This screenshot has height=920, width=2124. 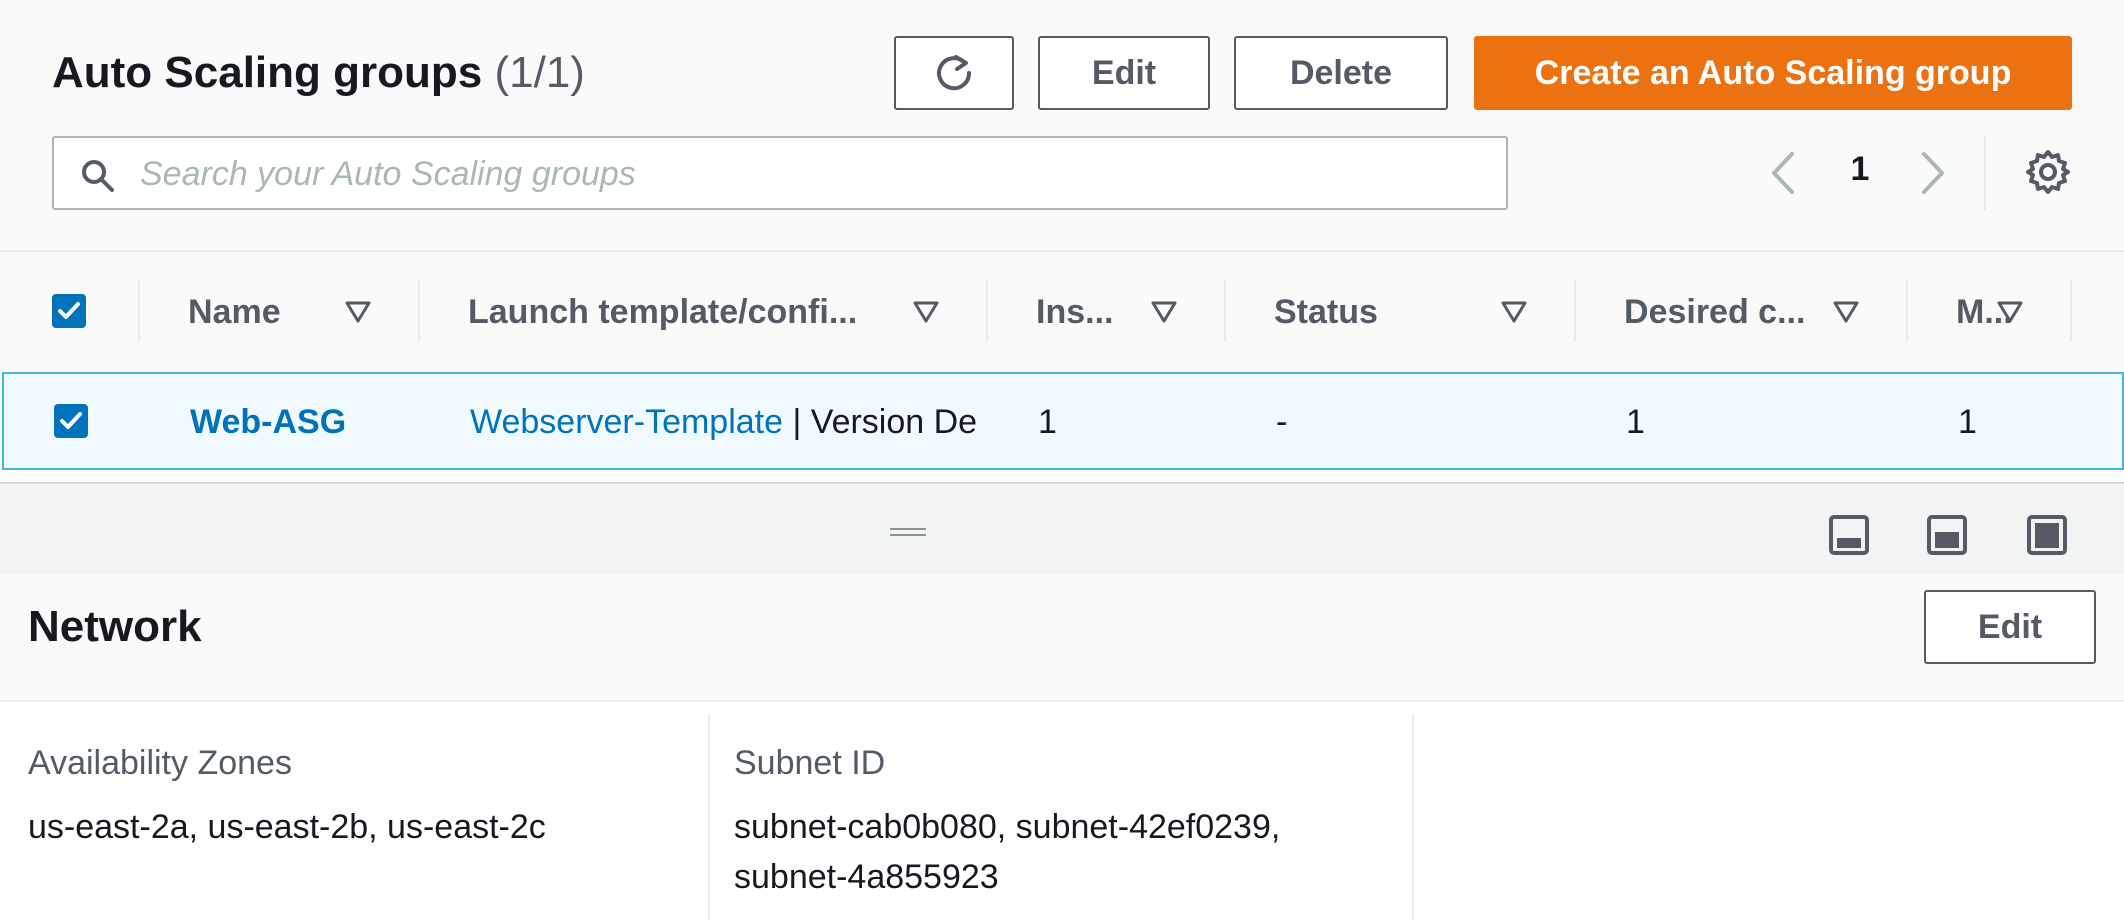 I want to click on details-header: Network Edit, so click(x=1062, y=638).